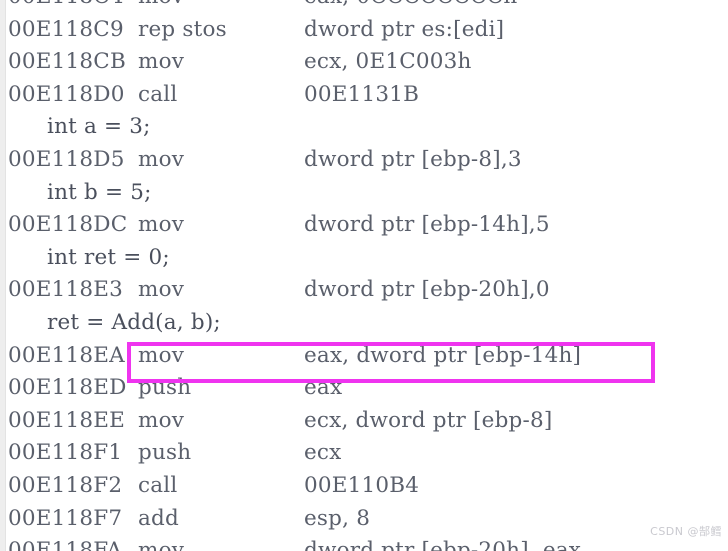 Image resolution: width=728 pixels, height=551 pixels. I want to click on instruction-row: 00E118F2 call 00E110B4, so click(364, 486).